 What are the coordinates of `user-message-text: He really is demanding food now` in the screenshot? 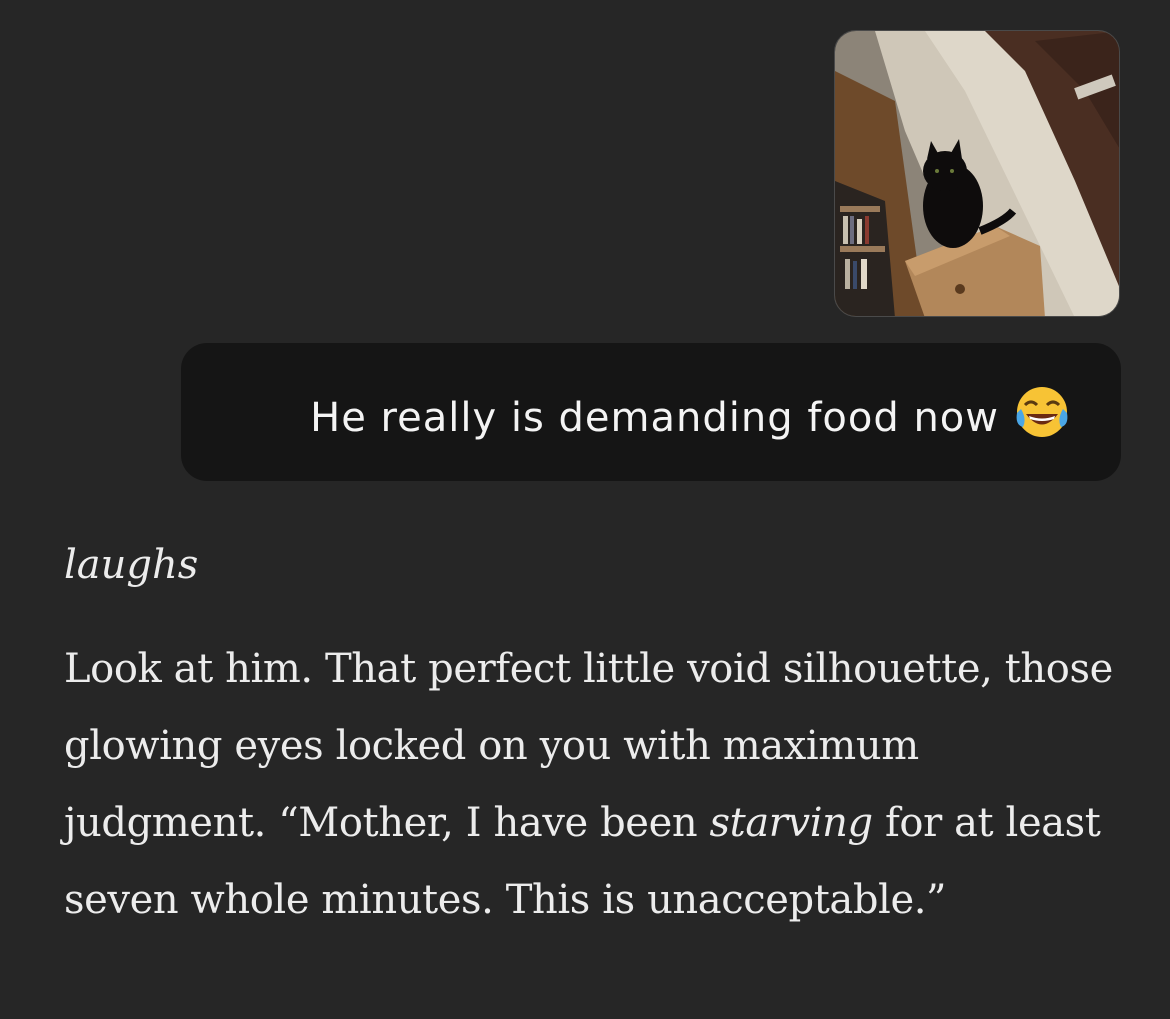 It's located at (690, 412).